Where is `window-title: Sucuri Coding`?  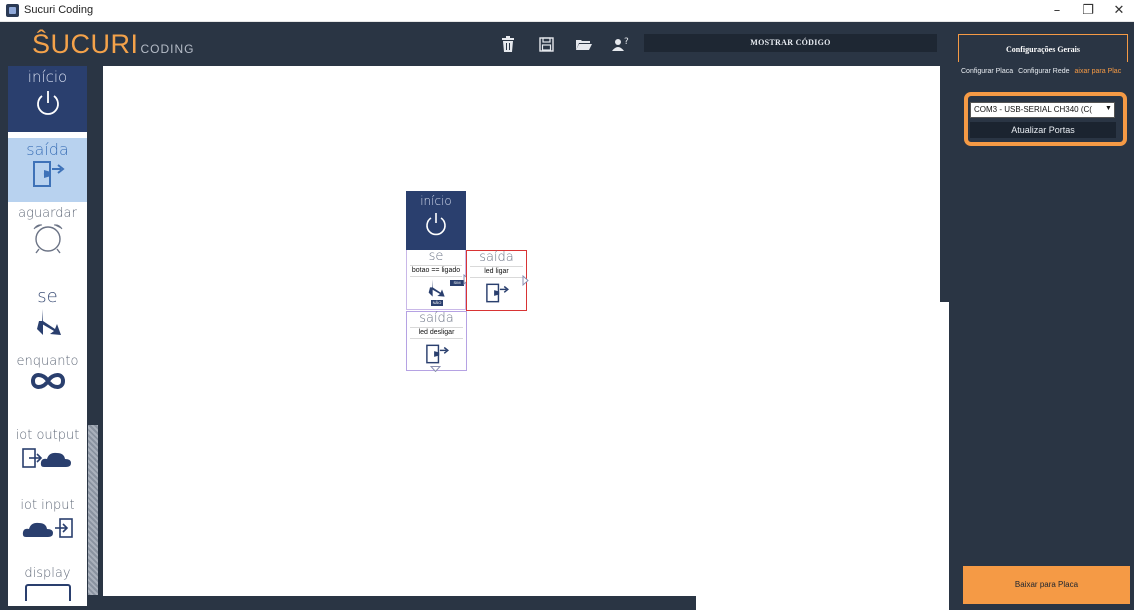 window-title: Sucuri Coding is located at coordinates (59, 10).